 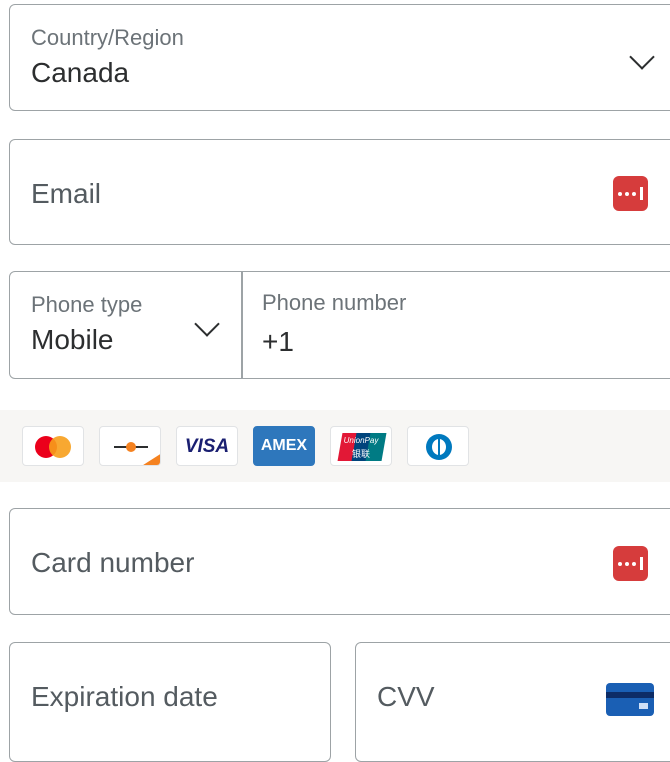 What do you see at coordinates (125, 325) in the screenshot?
I see `phone-type-select: Phone type Mobile` at bounding box center [125, 325].